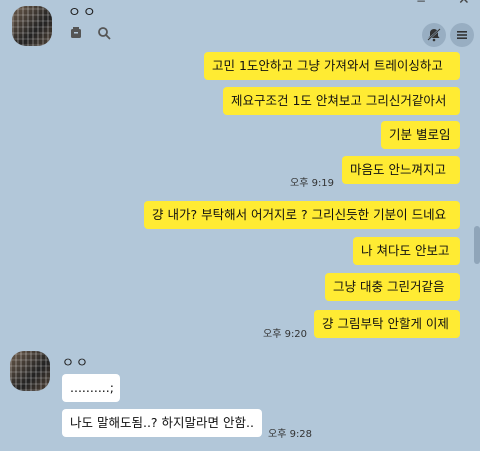  Describe the element at coordinates (83, 13) in the screenshot. I see `chat-title: ㅇㅇ` at that location.